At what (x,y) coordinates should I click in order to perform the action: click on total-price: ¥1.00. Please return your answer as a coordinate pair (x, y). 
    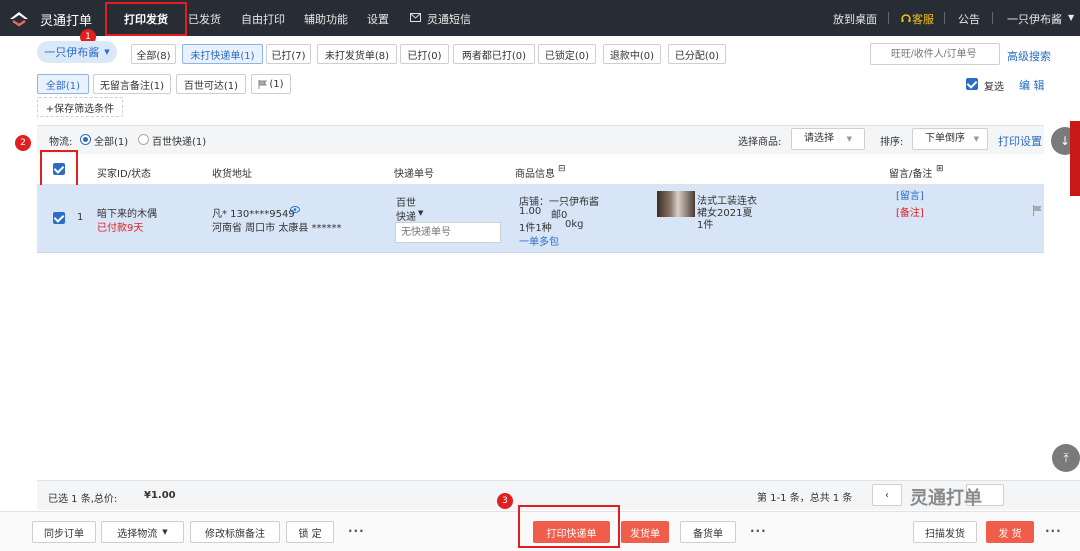
    Looking at the image, I should click on (160, 495).